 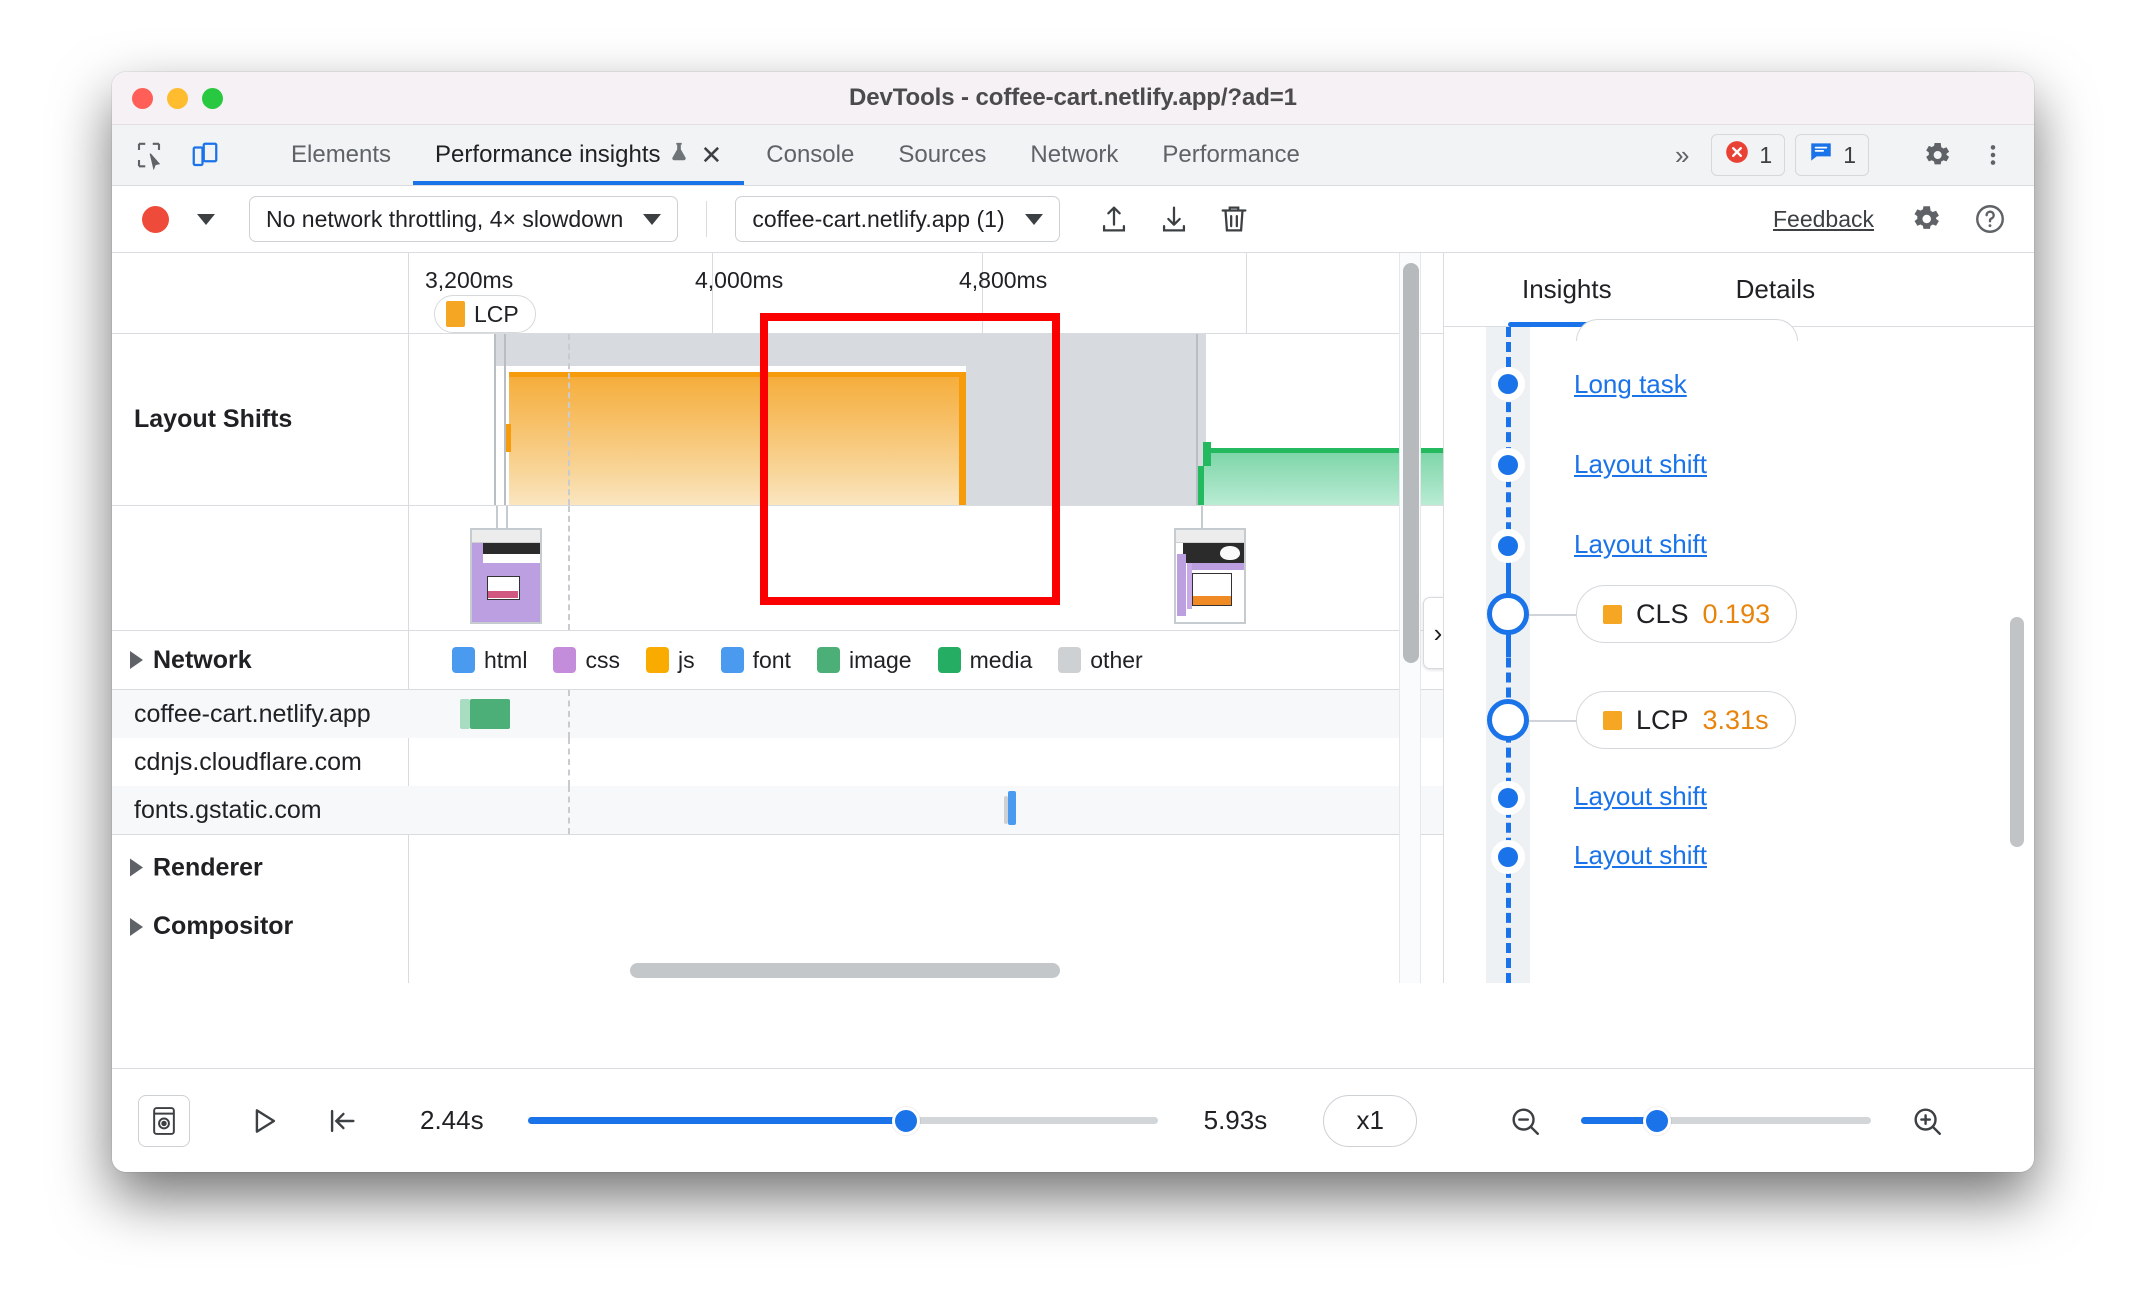 I want to click on request-bar, so click(x=490, y=714).